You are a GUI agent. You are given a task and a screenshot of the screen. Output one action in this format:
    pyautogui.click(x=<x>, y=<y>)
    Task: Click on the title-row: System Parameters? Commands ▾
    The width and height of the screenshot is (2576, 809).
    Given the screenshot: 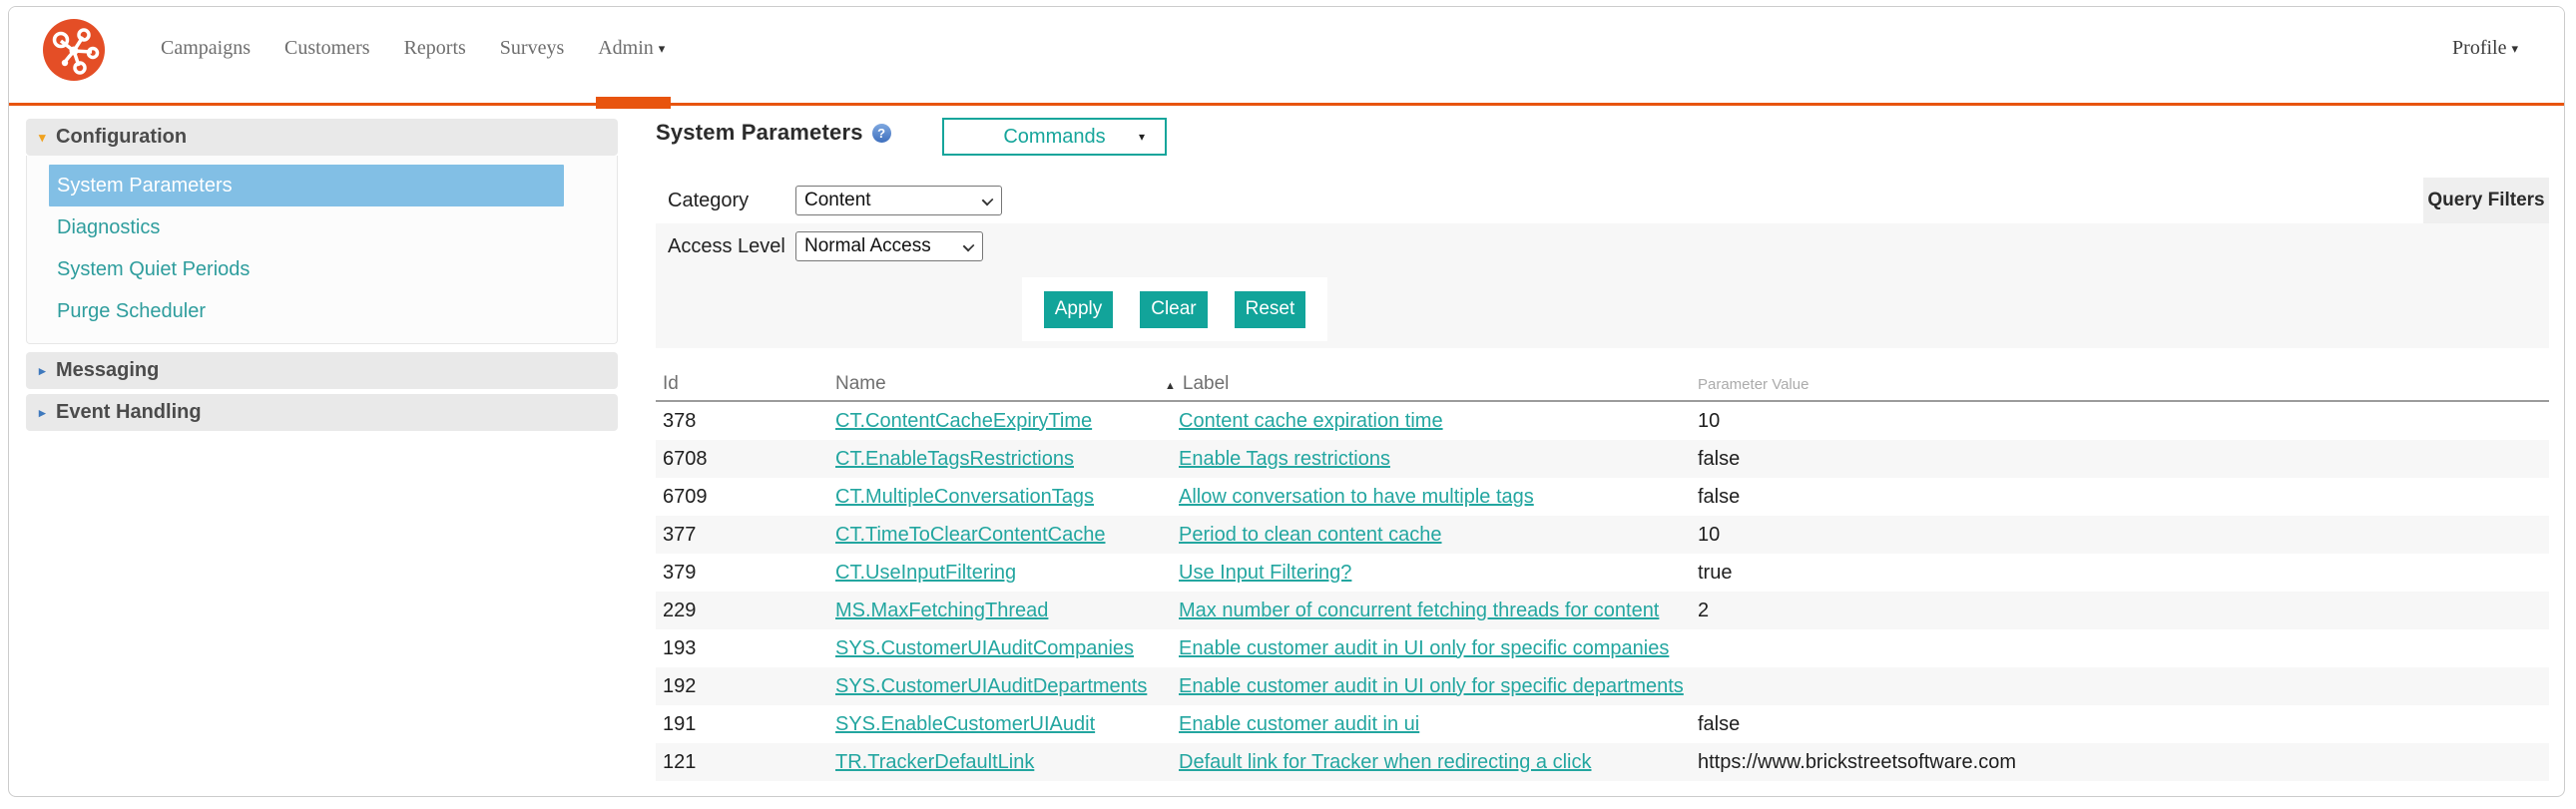 What is the action you would take?
    pyautogui.click(x=1603, y=140)
    